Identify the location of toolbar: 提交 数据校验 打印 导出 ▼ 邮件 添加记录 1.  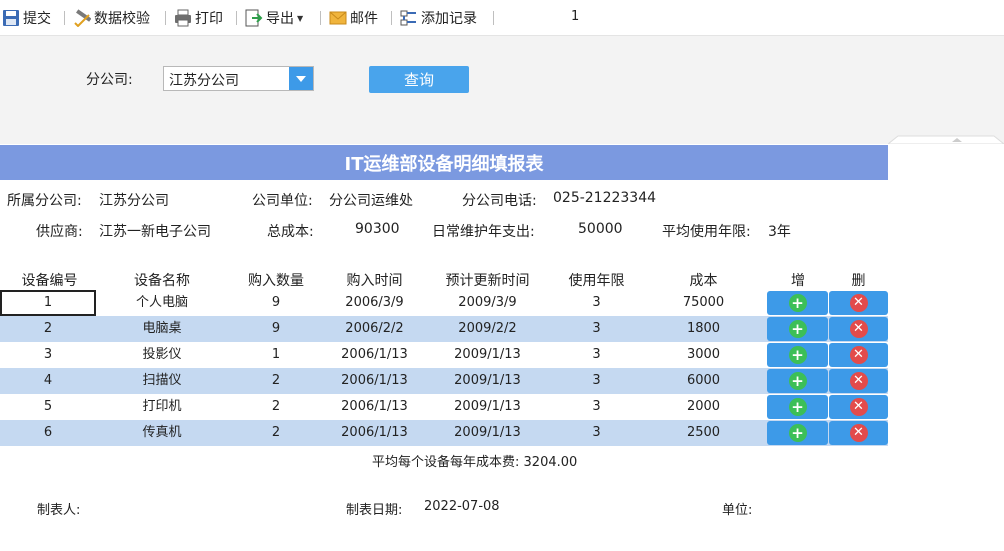
(502, 18).